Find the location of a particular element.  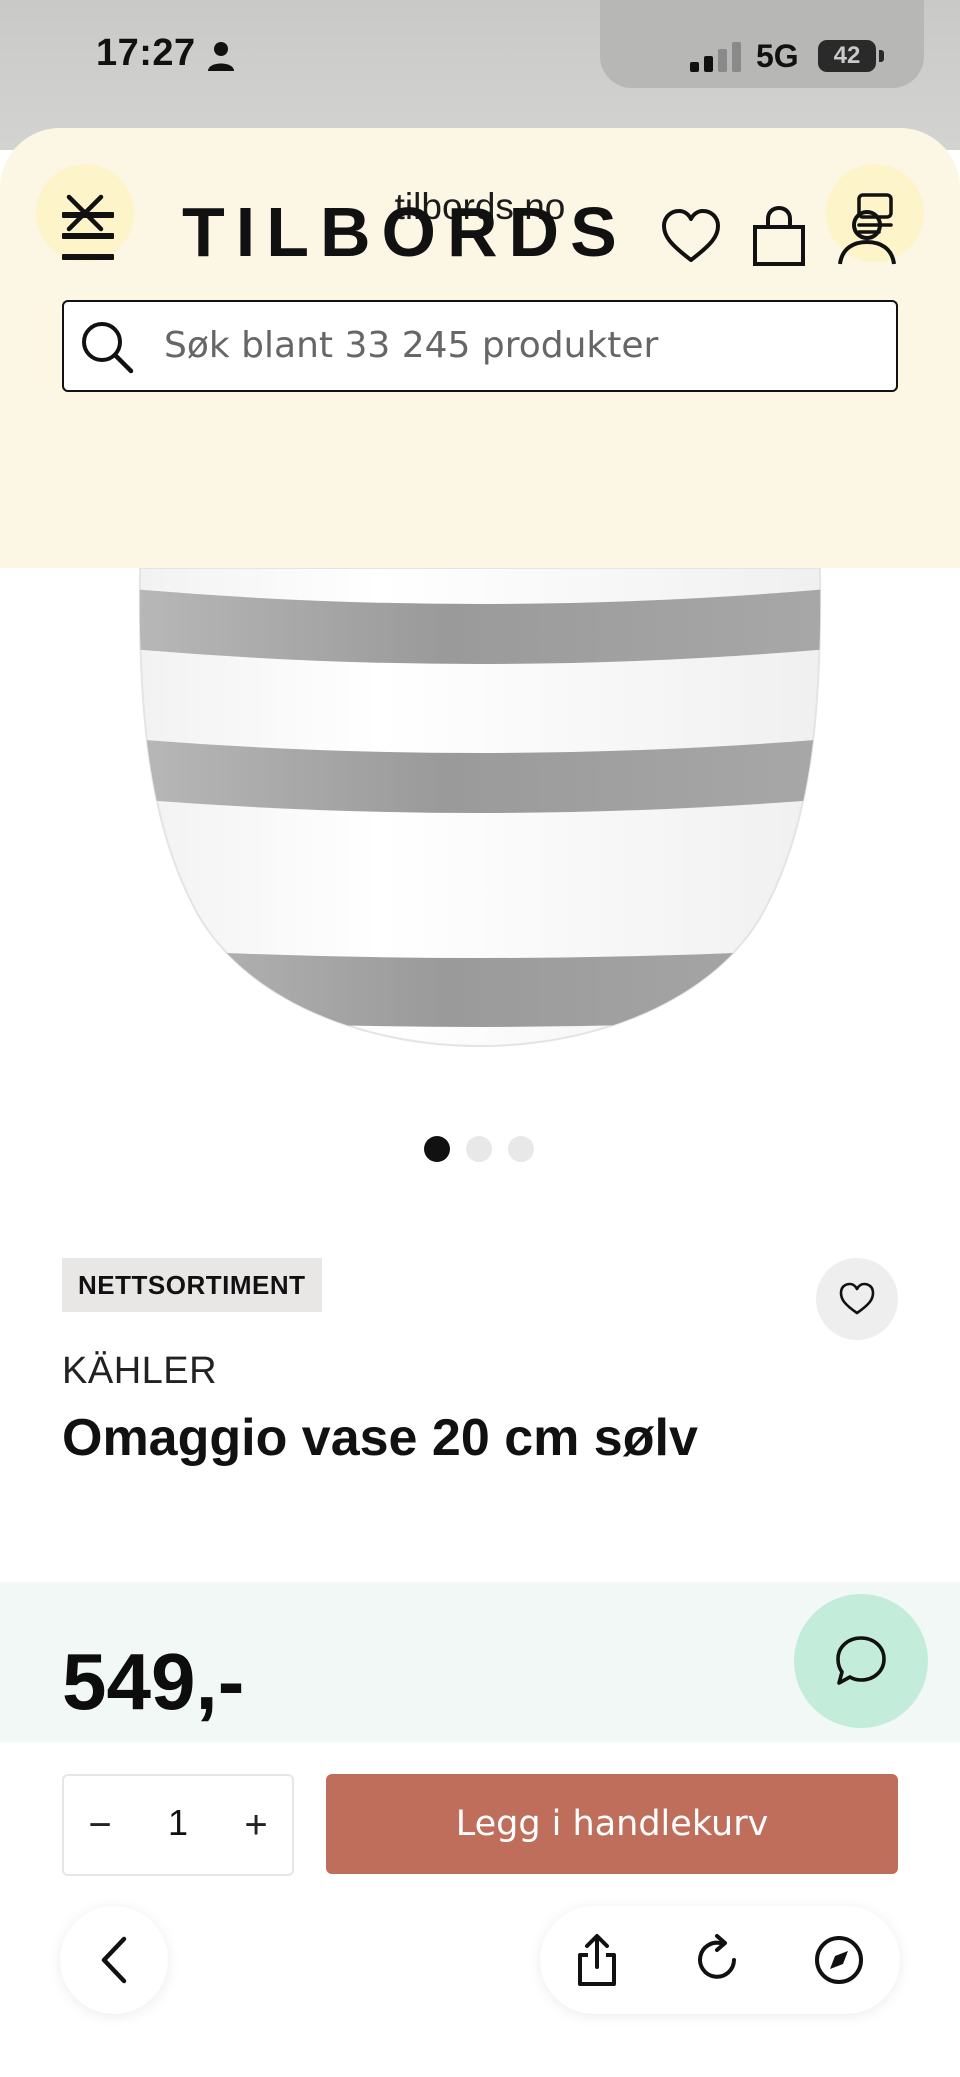

quantity-stepper: − 1 + is located at coordinates (178, 1825).